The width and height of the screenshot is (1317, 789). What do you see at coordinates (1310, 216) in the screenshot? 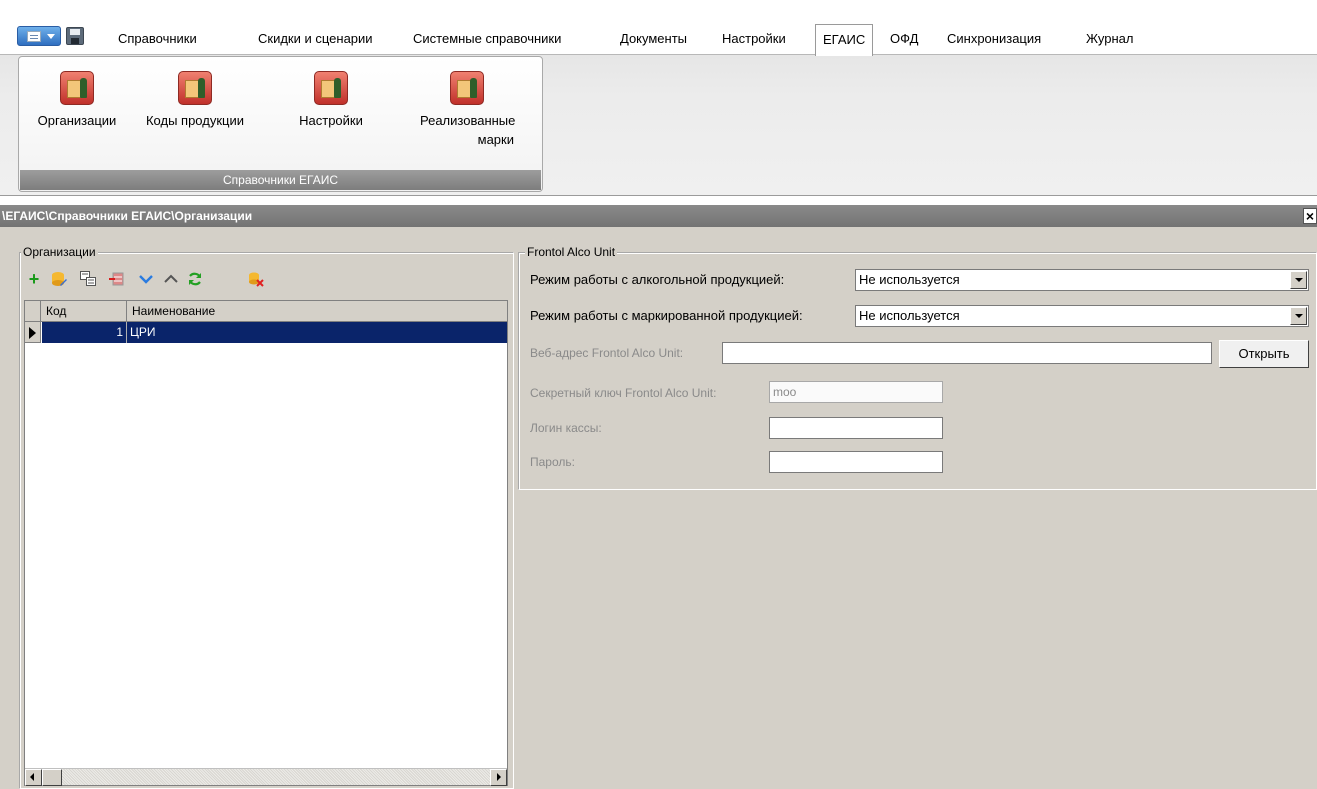
I see `close-icon: ×` at bounding box center [1310, 216].